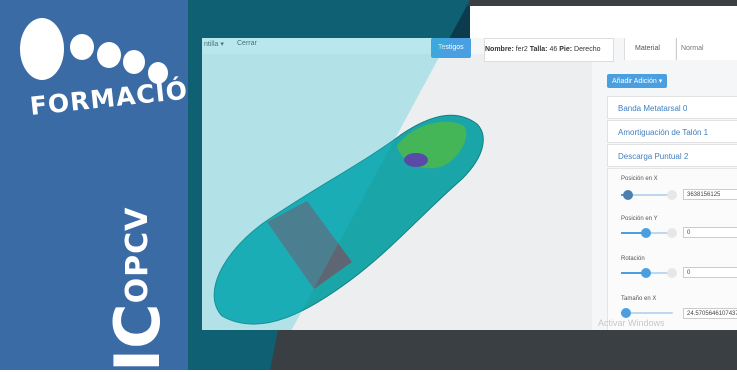  What do you see at coordinates (639, 219) in the screenshot?
I see `field-label-pos-y: Posición en Y` at bounding box center [639, 219].